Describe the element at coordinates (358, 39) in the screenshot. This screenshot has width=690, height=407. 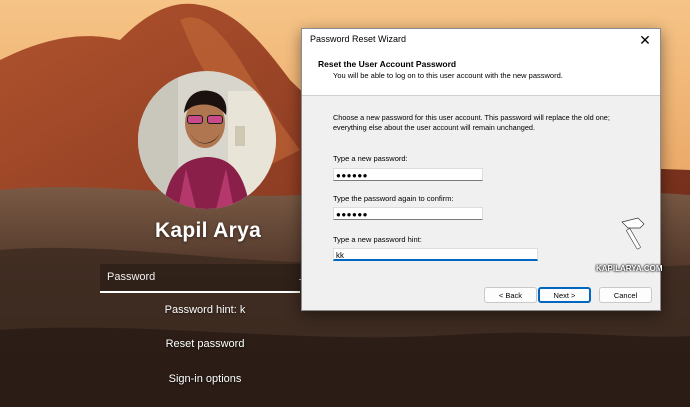
I see `dialog-title: Password Reset Wizard` at that location.